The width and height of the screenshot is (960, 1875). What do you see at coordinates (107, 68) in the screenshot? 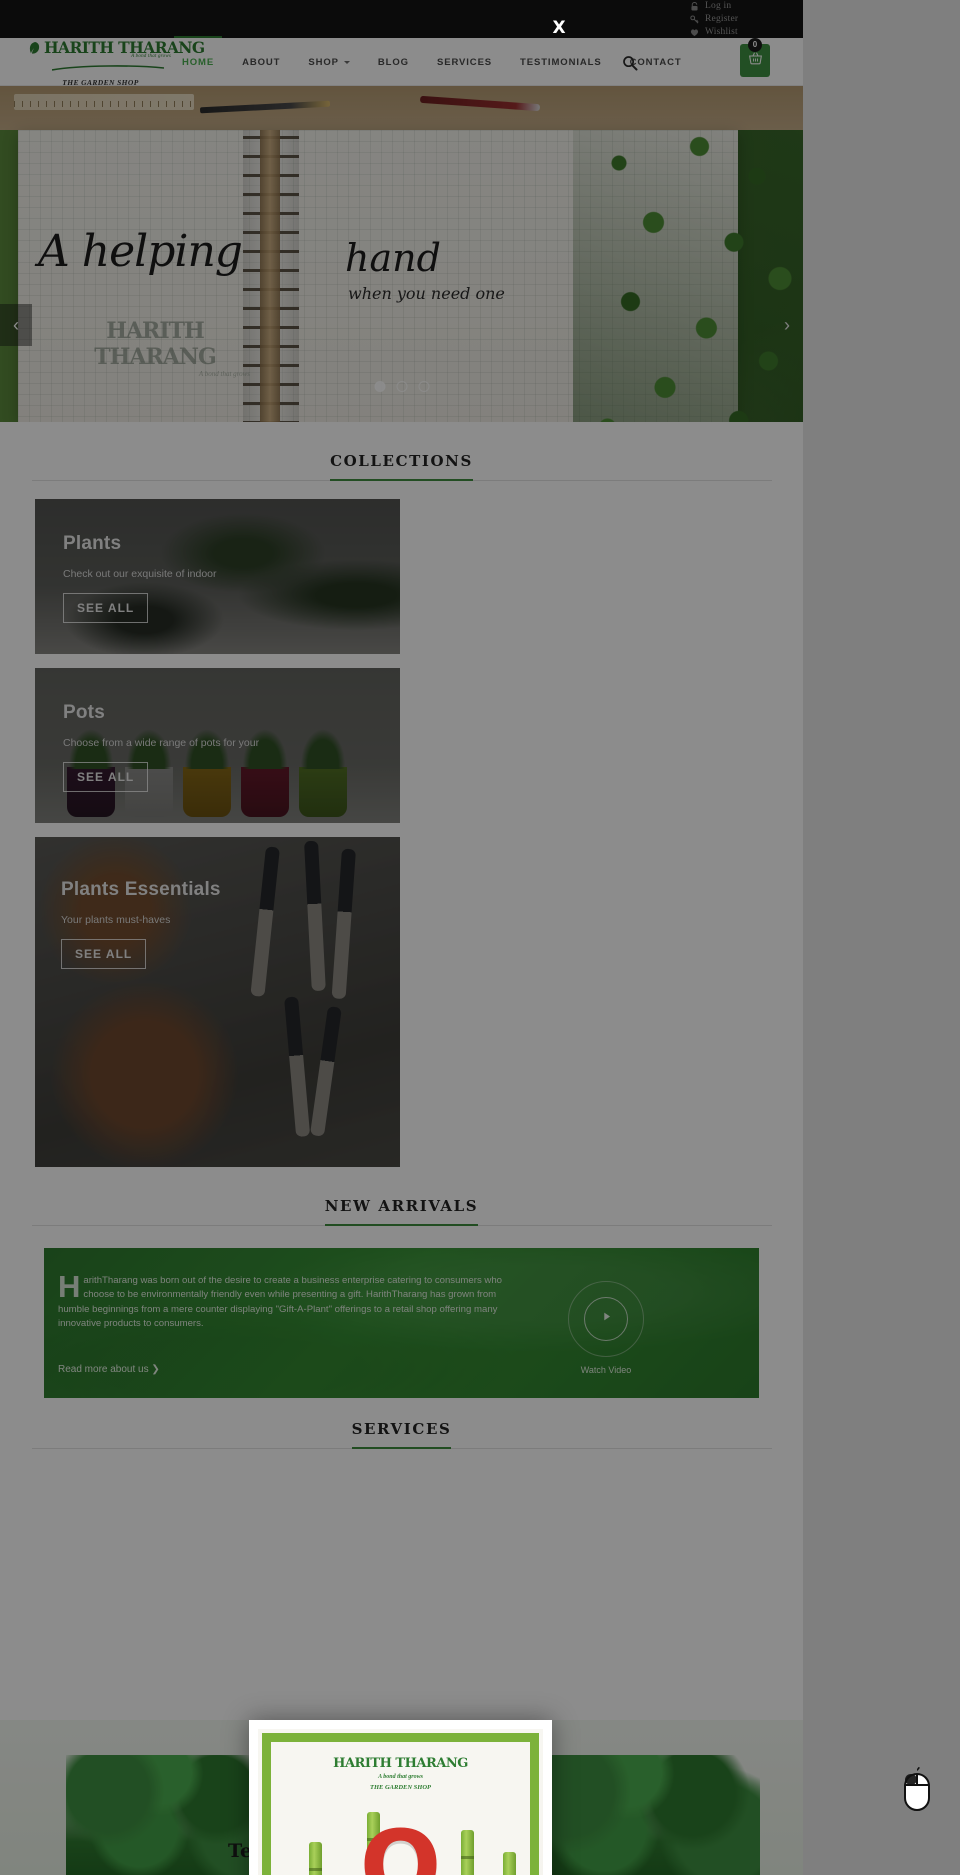
I see `logo-swoosh-icon` at bounding box center [107, 68].